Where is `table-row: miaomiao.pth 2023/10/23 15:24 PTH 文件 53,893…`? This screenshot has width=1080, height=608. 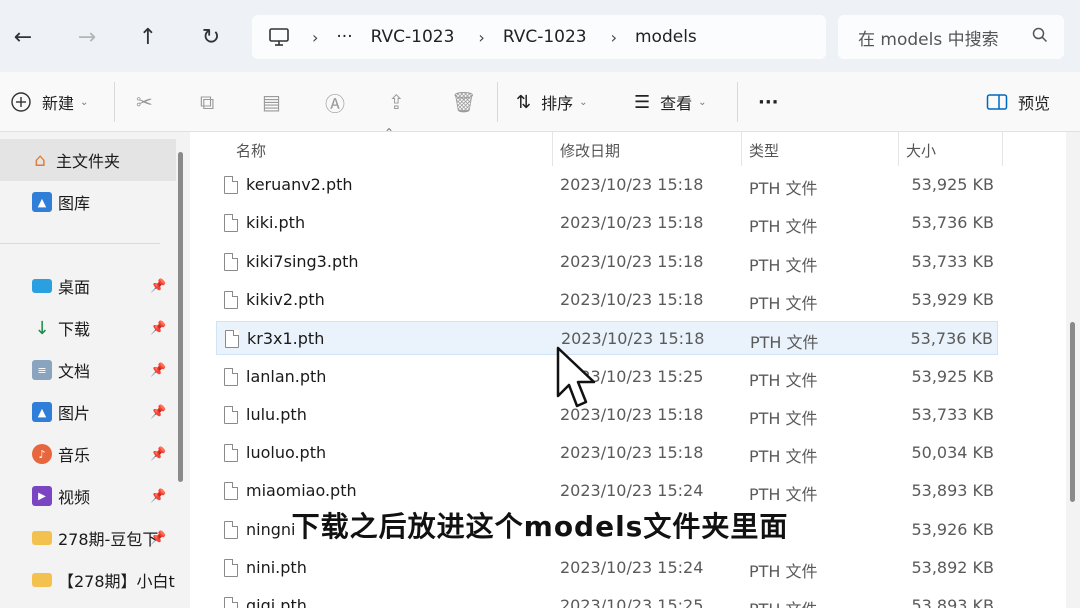 table-row: miaomiao.pth 2023/10/23 15:24 PTH 文件 53,893… is located at coordinates (607, 491).